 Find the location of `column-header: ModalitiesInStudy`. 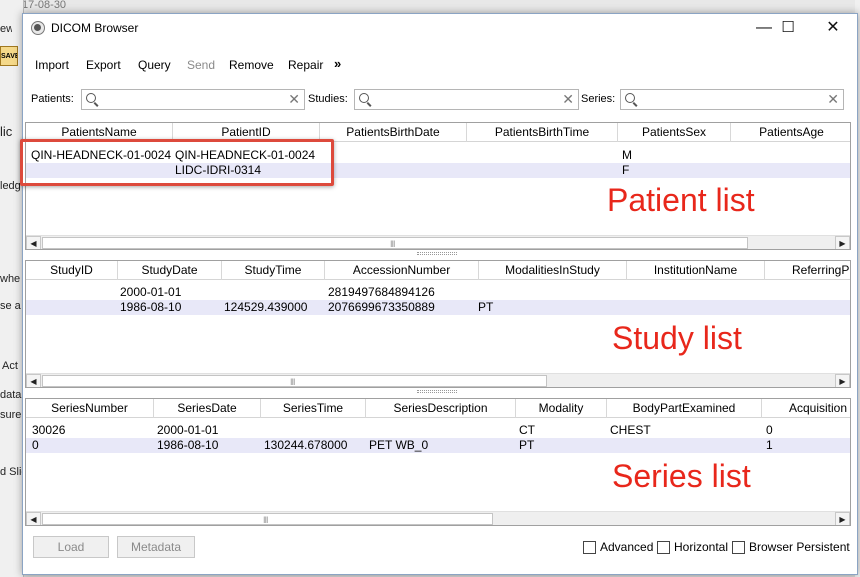

column-header: ModalitiesInStudy is located at coordinates (553, 270).